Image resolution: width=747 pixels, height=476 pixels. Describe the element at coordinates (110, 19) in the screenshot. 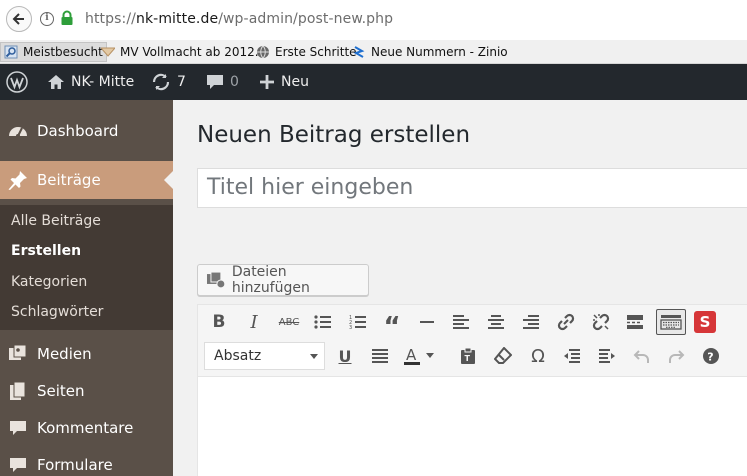

I see `url-prefix: https://` at that location.